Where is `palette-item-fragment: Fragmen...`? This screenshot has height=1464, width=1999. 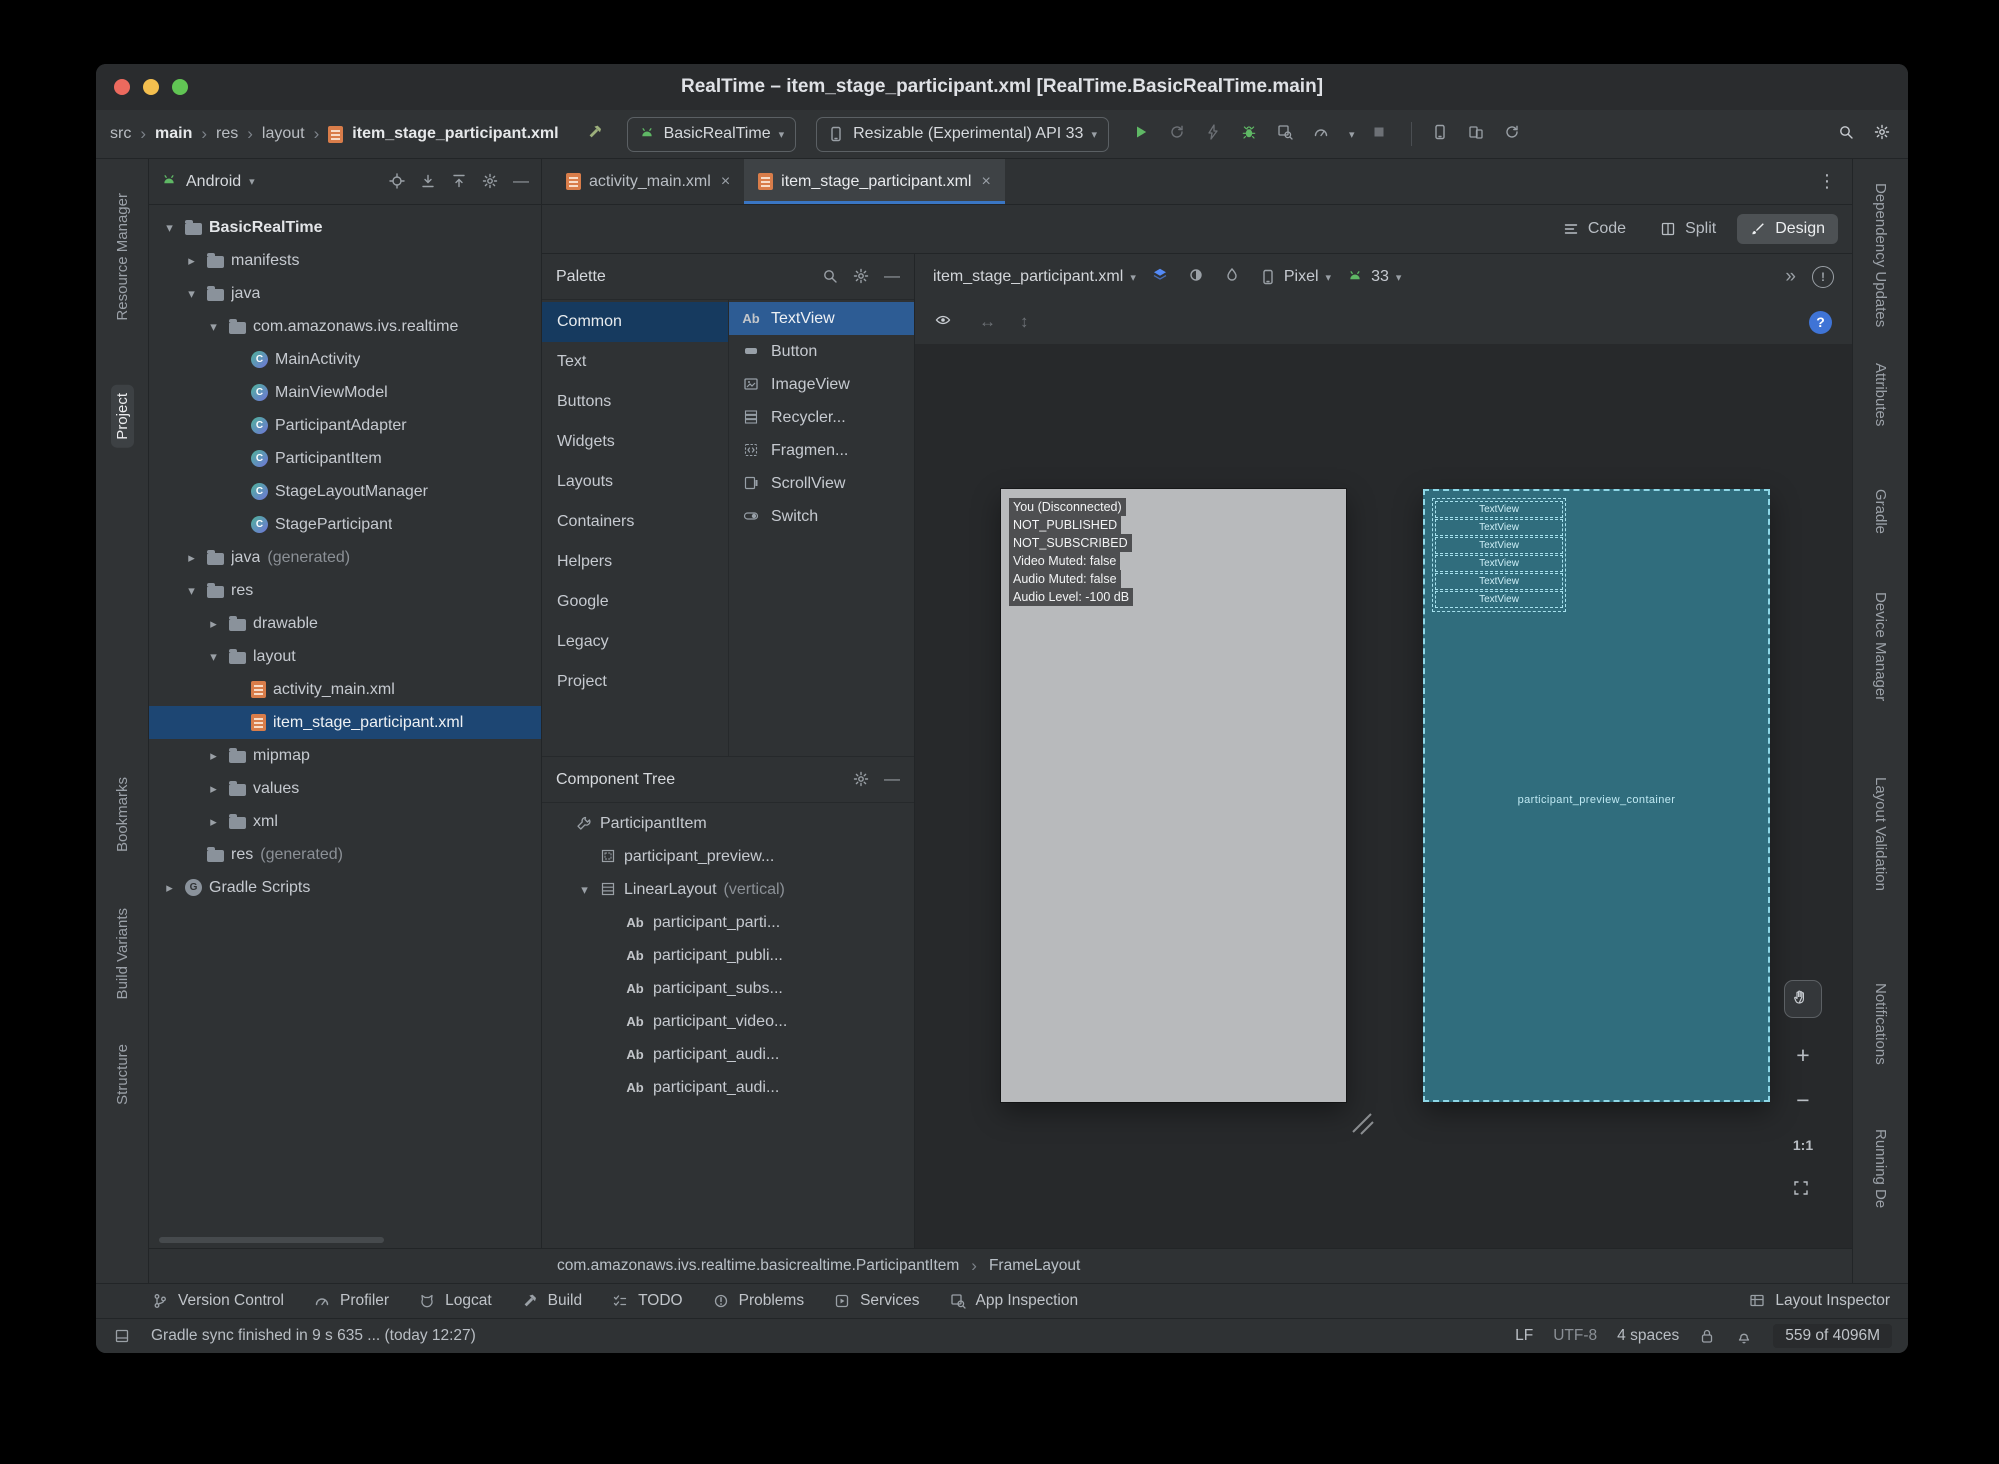 palette-item-fragment: Fragmen... is located at coordinates (821, 450).